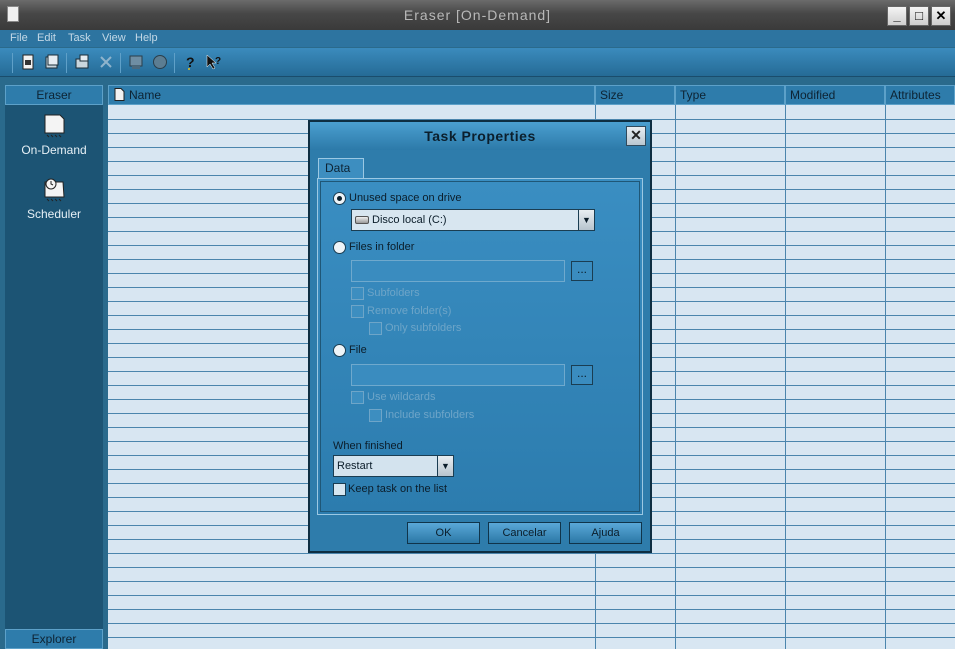 Image resolution: width=955 pixels, height=649 pixels. I want to click on file-label: File, so click(358, 350).